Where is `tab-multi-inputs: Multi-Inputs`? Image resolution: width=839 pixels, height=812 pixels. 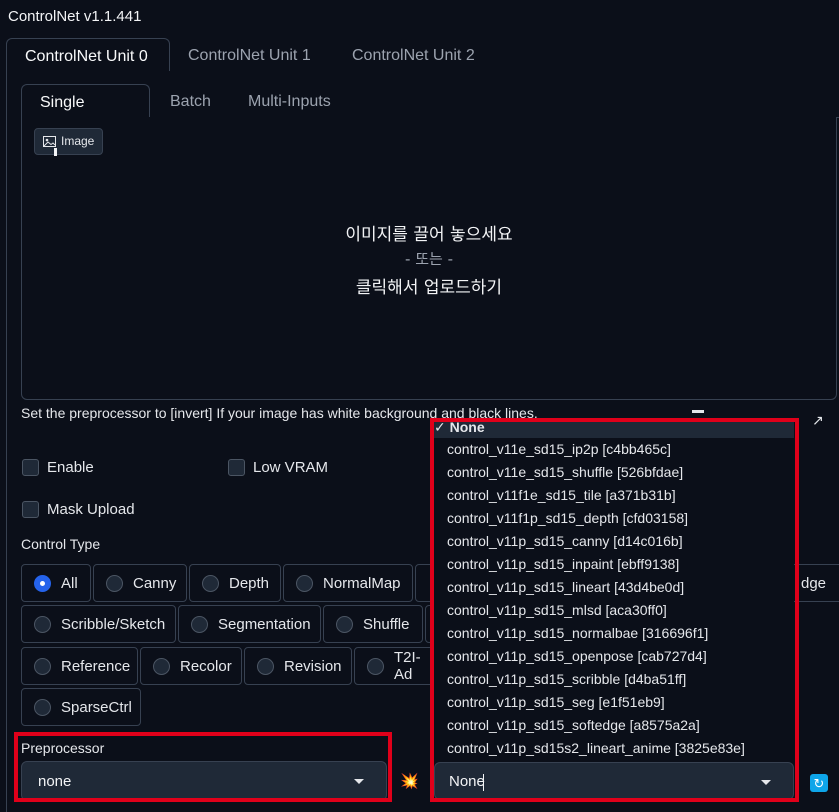 tab-multi-inputs: Multi-Inputs is located at coordinates (289, 101).